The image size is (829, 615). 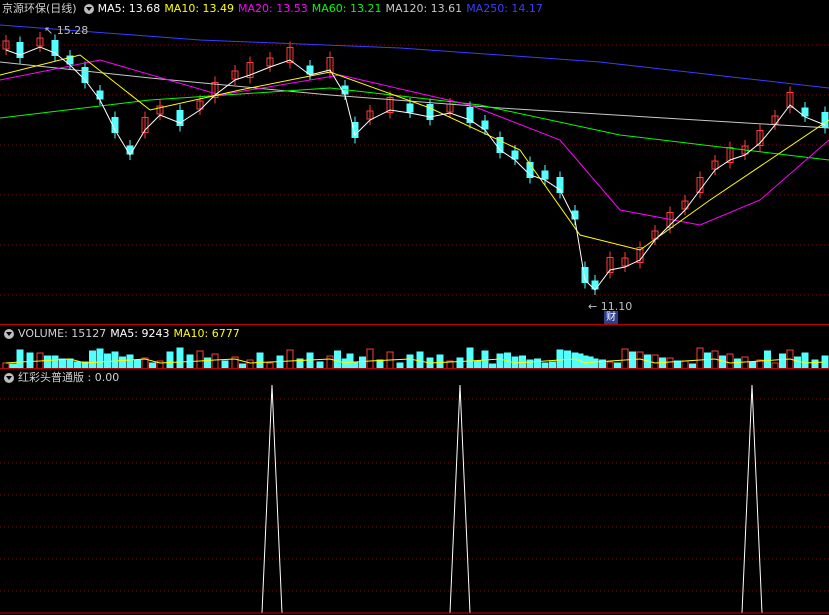 I want to click on ma250-line, so click(x=414, y=56).